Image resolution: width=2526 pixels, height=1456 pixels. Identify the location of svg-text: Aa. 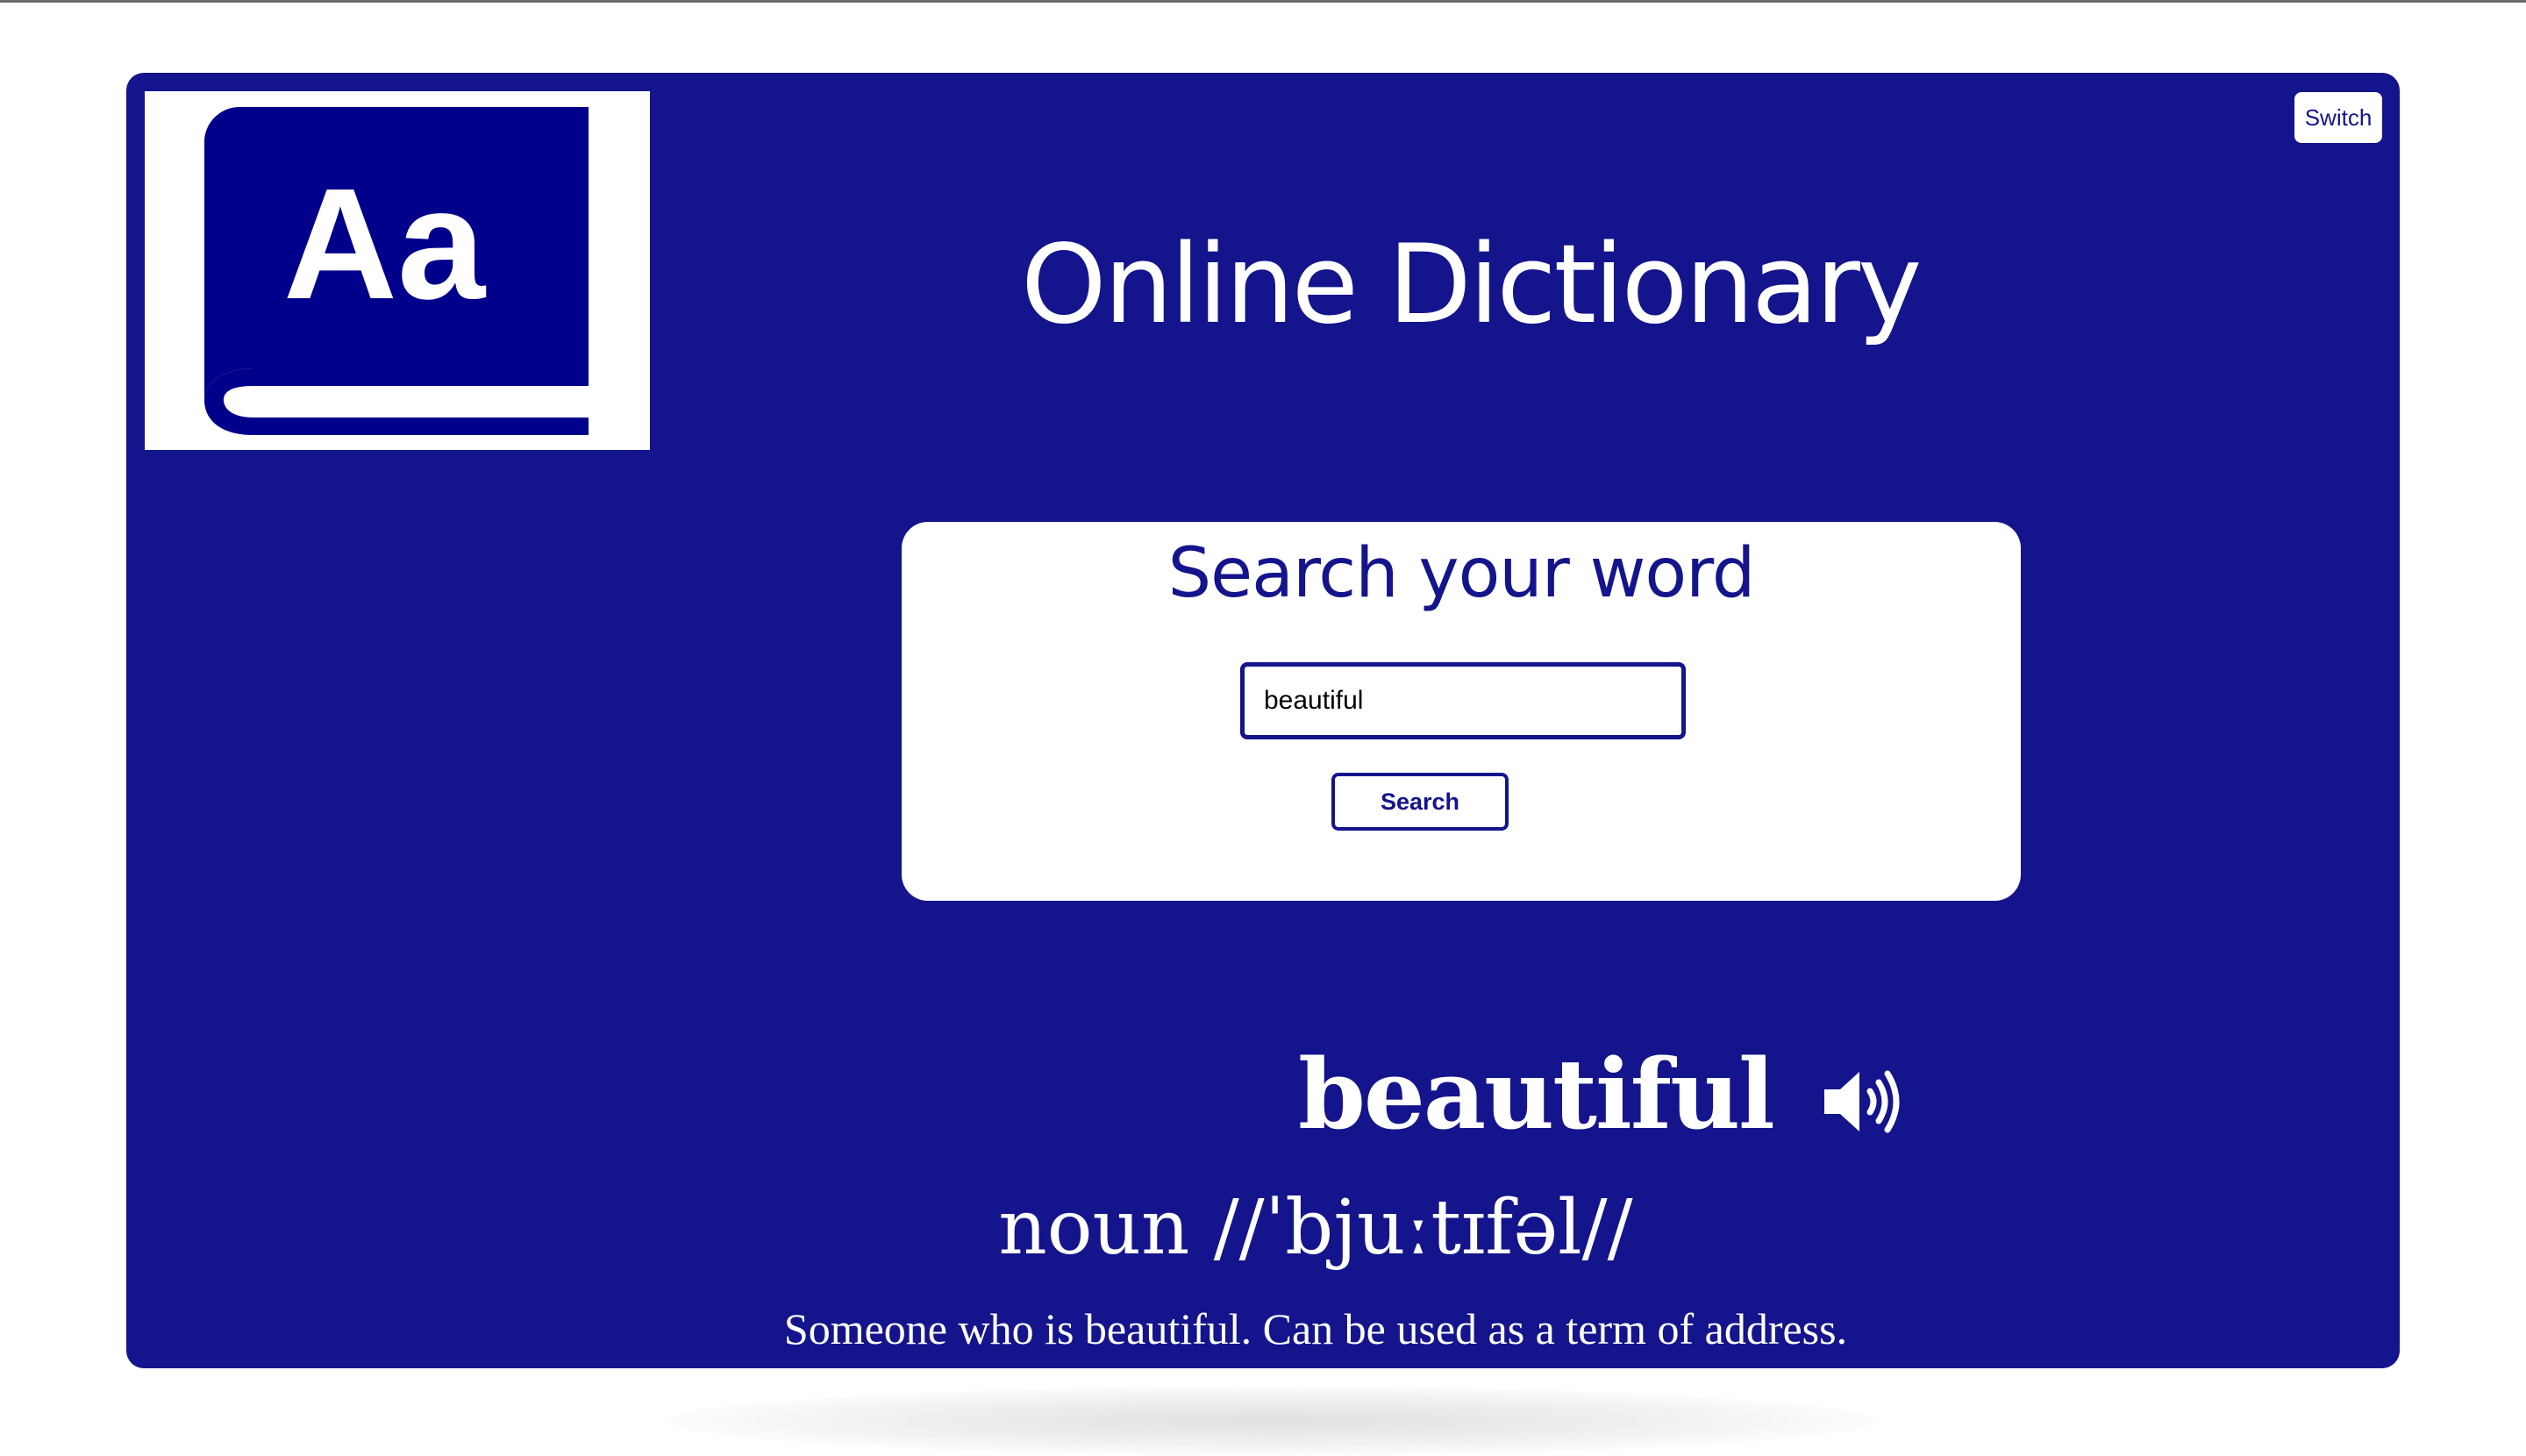
(385, 244).